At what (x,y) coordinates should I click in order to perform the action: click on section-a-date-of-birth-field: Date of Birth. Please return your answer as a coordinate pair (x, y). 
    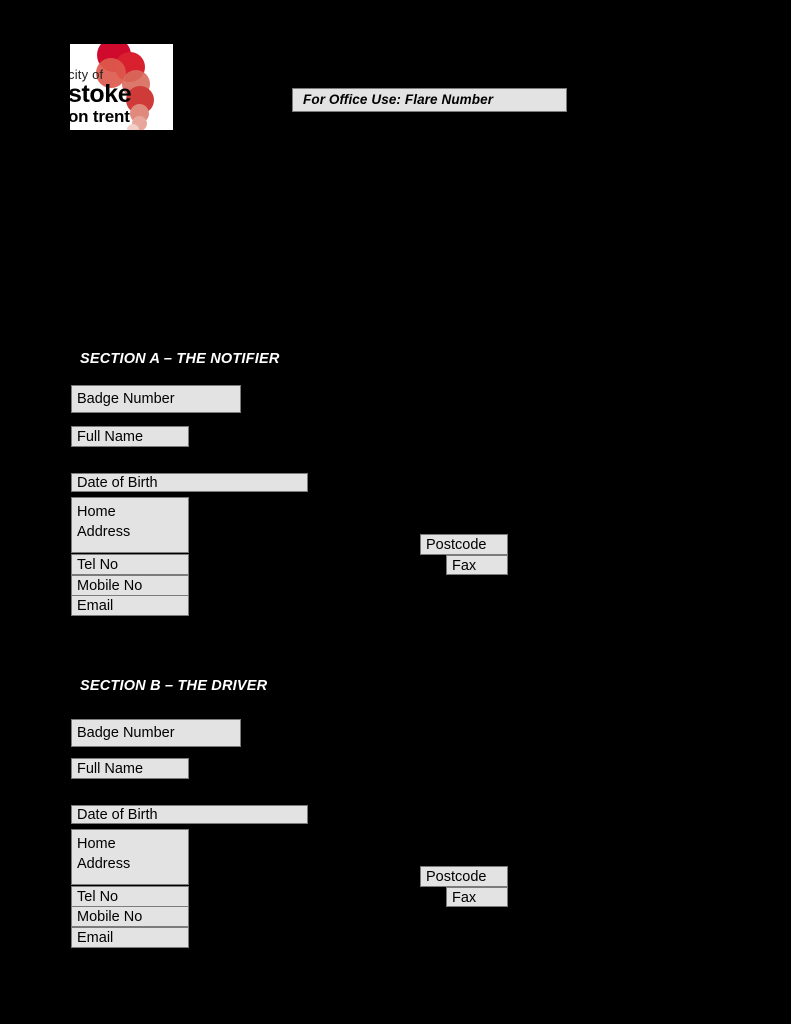
    Looking at the image, I should click on (189, 482).